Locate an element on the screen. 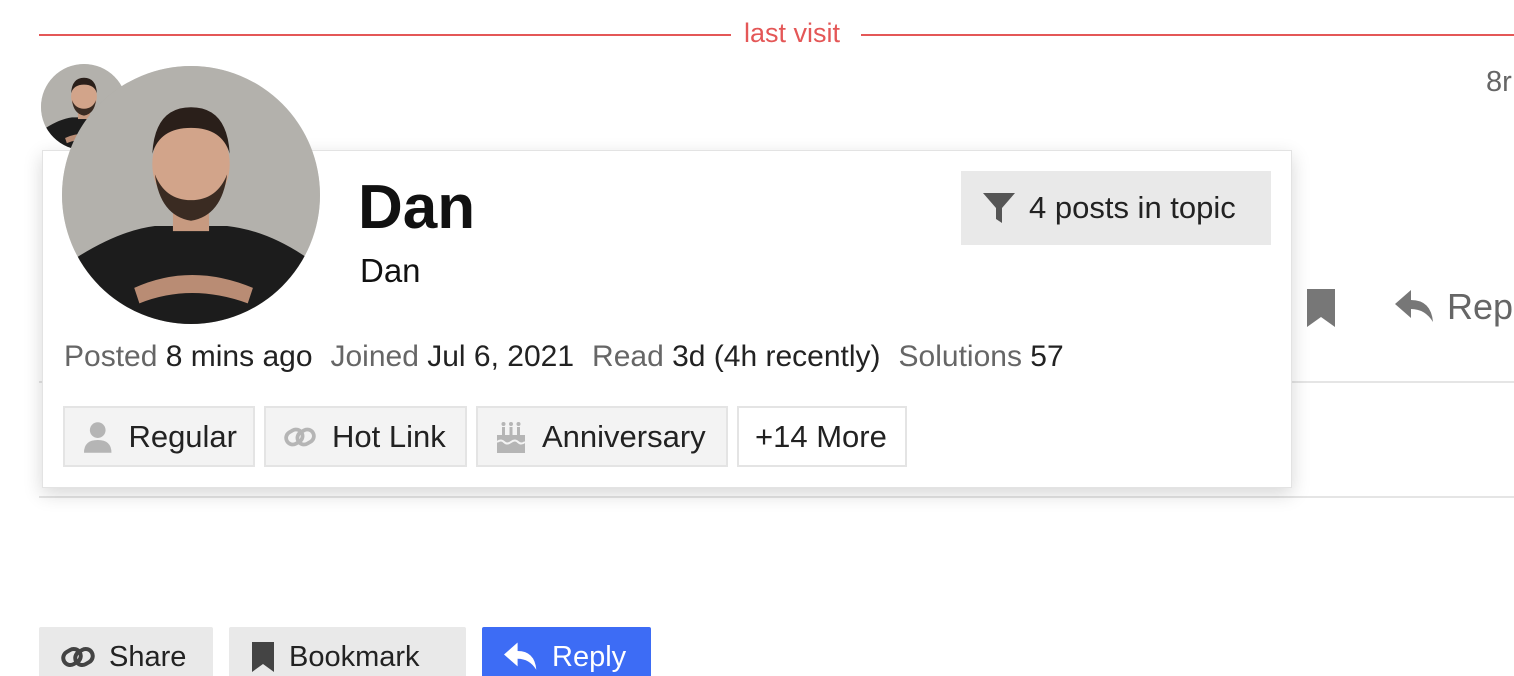 This screenshot has height=676, width=1514. meta-joined: Joined Jul 6, 2021 is located at coordinates (453, 357).